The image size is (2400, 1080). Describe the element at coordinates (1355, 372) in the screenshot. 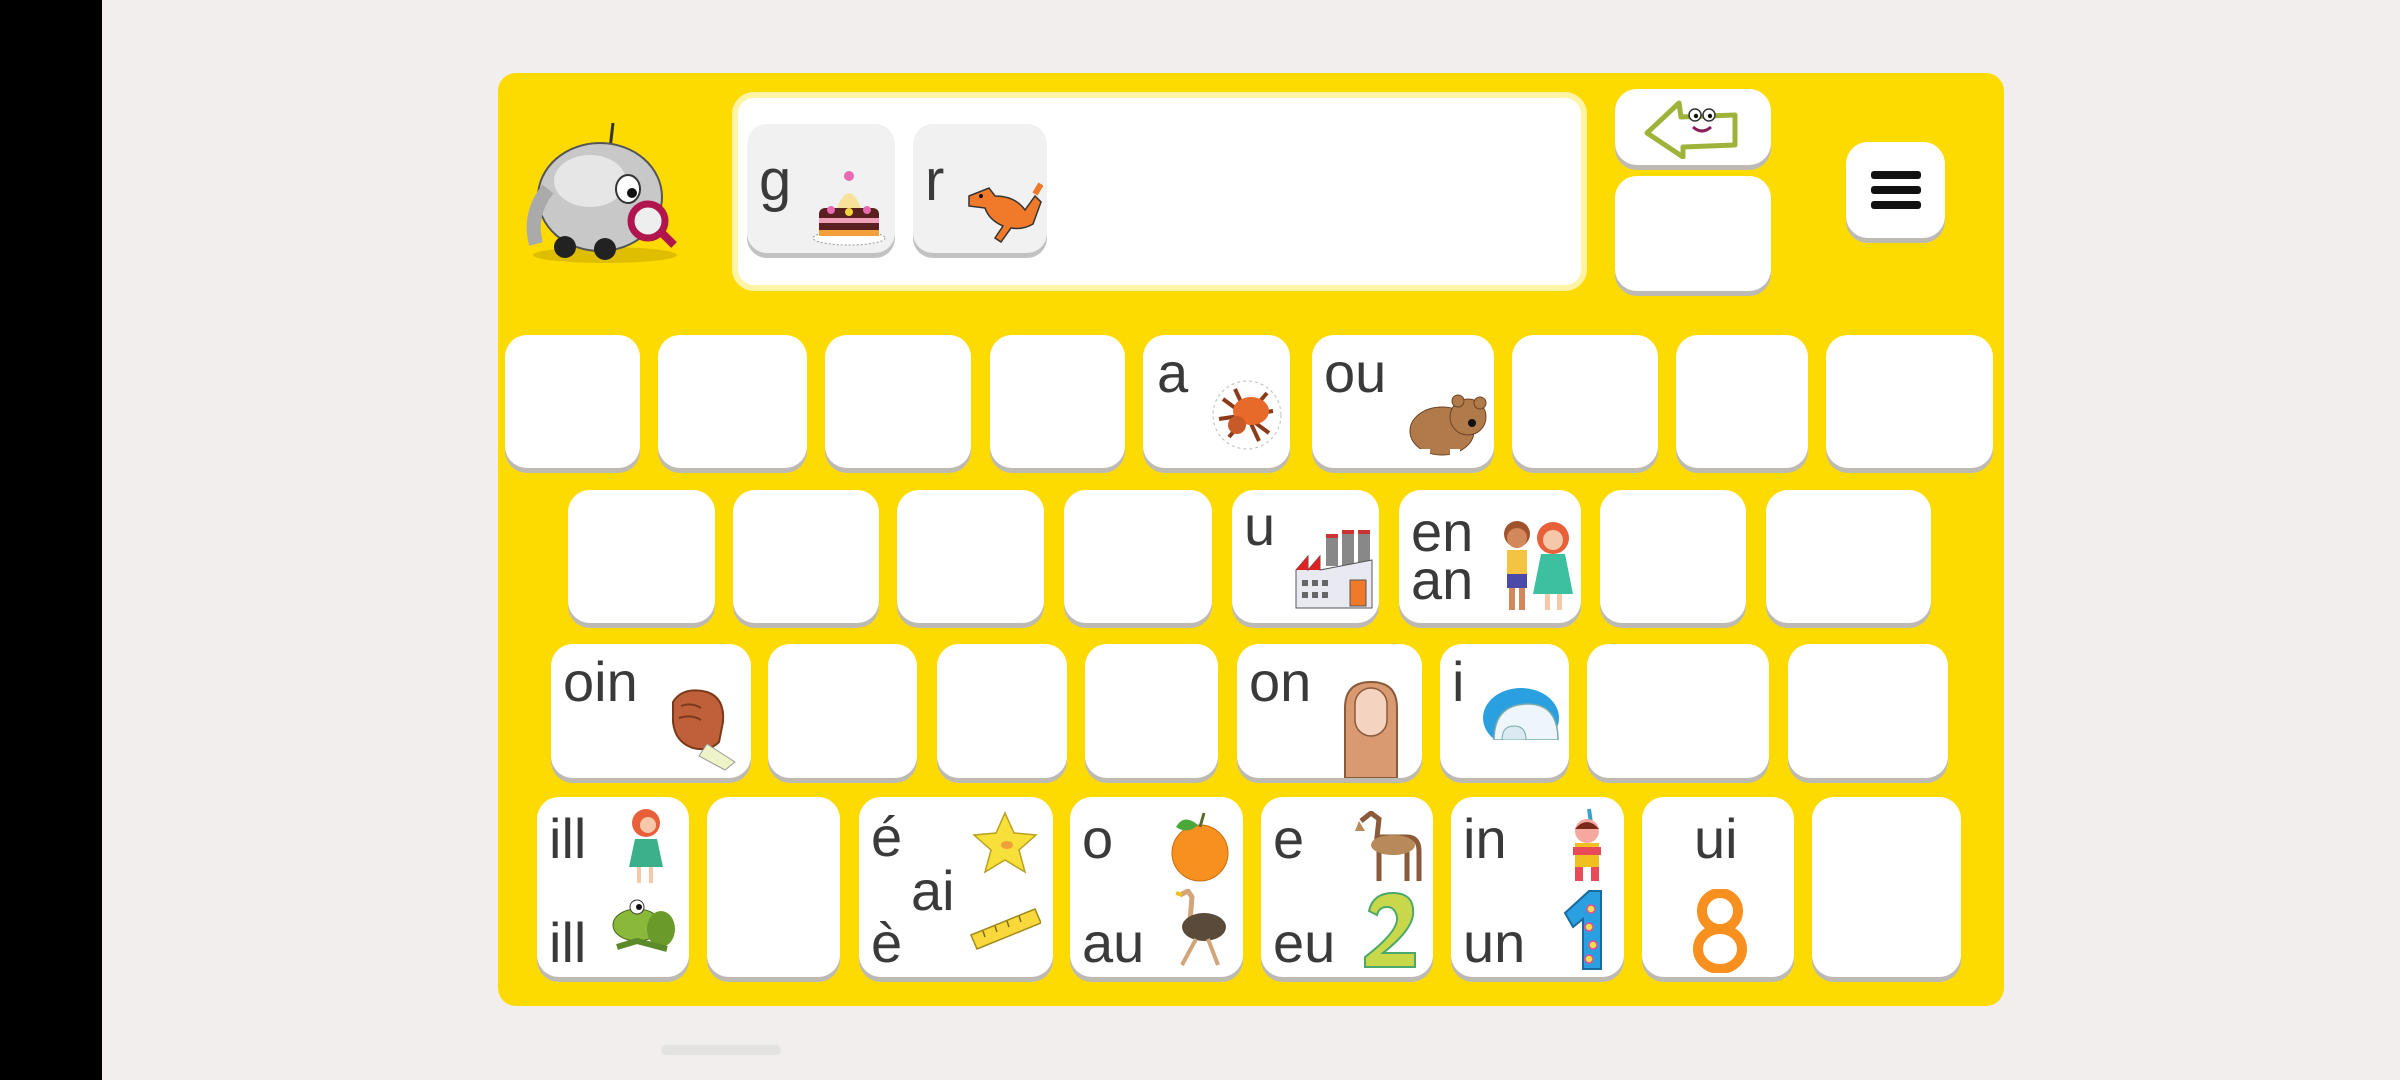

I see `key-label: ou` at that location.